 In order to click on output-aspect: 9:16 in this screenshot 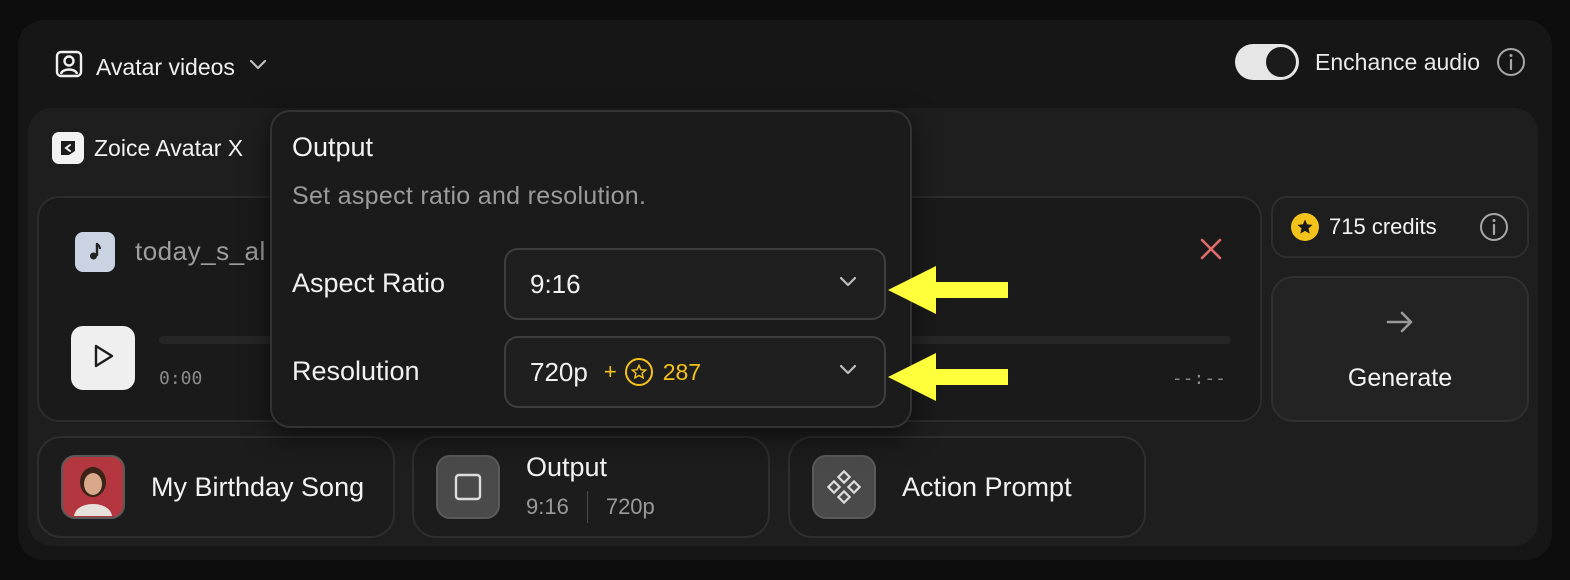, I will do `click(547, 506)`.